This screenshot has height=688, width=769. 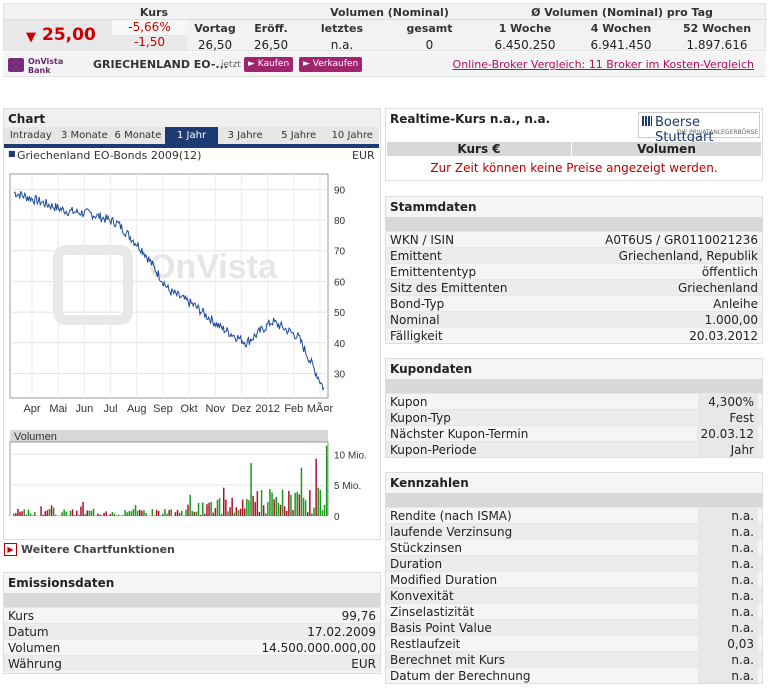 I want to click on kurs-col-header: Kurs €, so click(x=479, y=149).